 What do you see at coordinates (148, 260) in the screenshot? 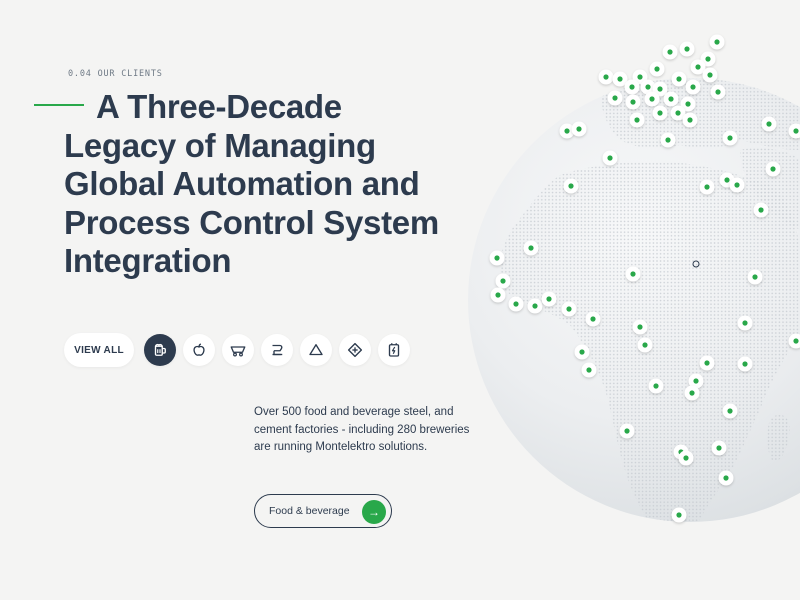
I see `headline-line-5: Integration` at bounding box center [148, 260].